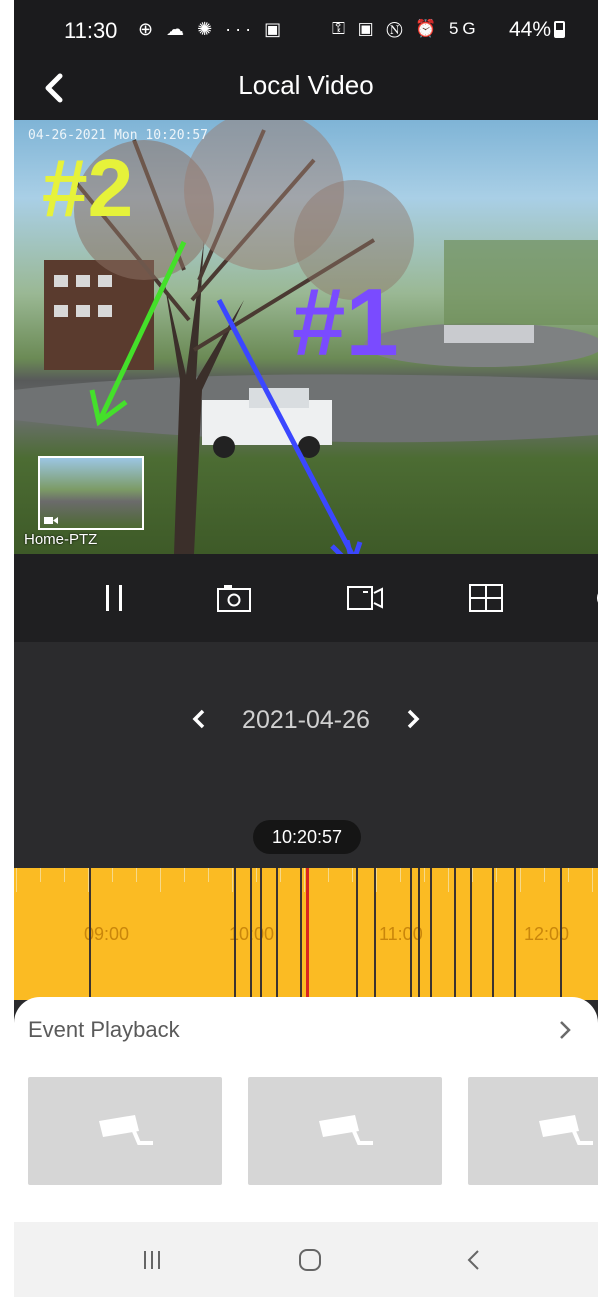 Image resolution: width=607 pixels, height=1297 pixels. I want to click on circle-icon, so click(597, 598).